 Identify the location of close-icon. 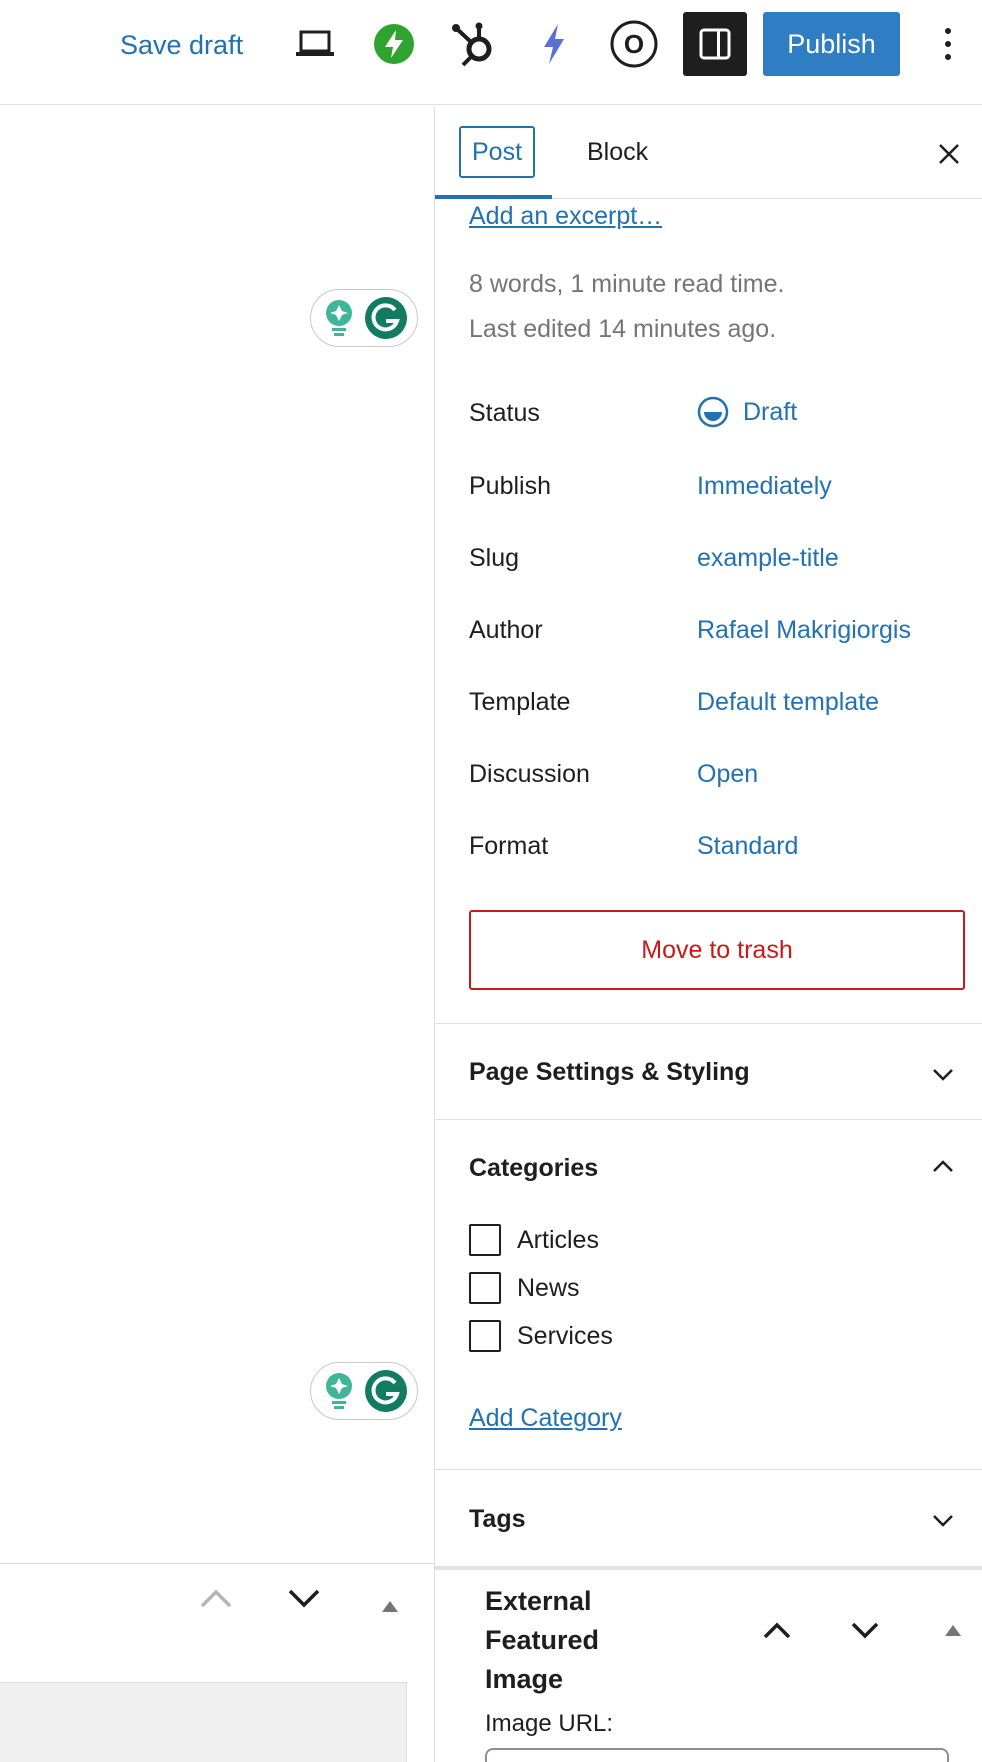
(949, 154).